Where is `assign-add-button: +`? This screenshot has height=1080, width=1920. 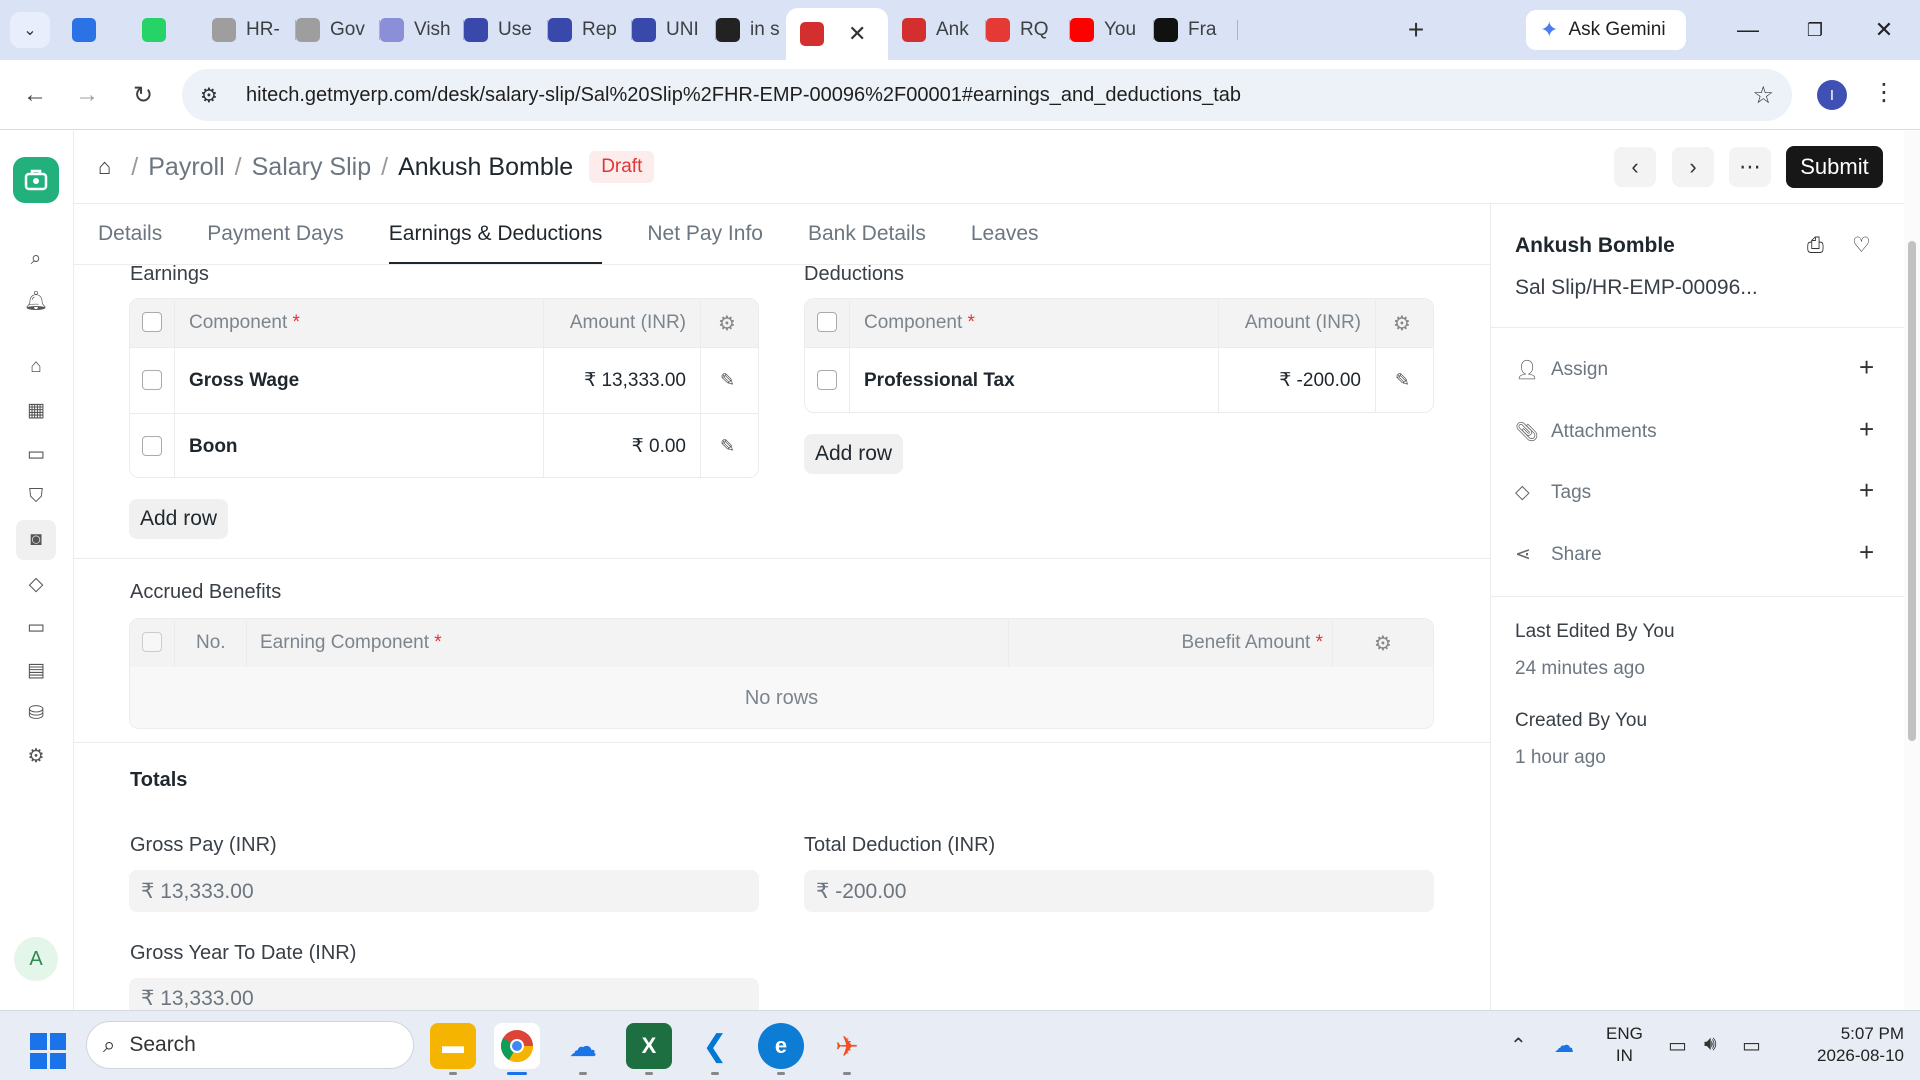
assign-add-button: + is located at coordinates (1866, 367).